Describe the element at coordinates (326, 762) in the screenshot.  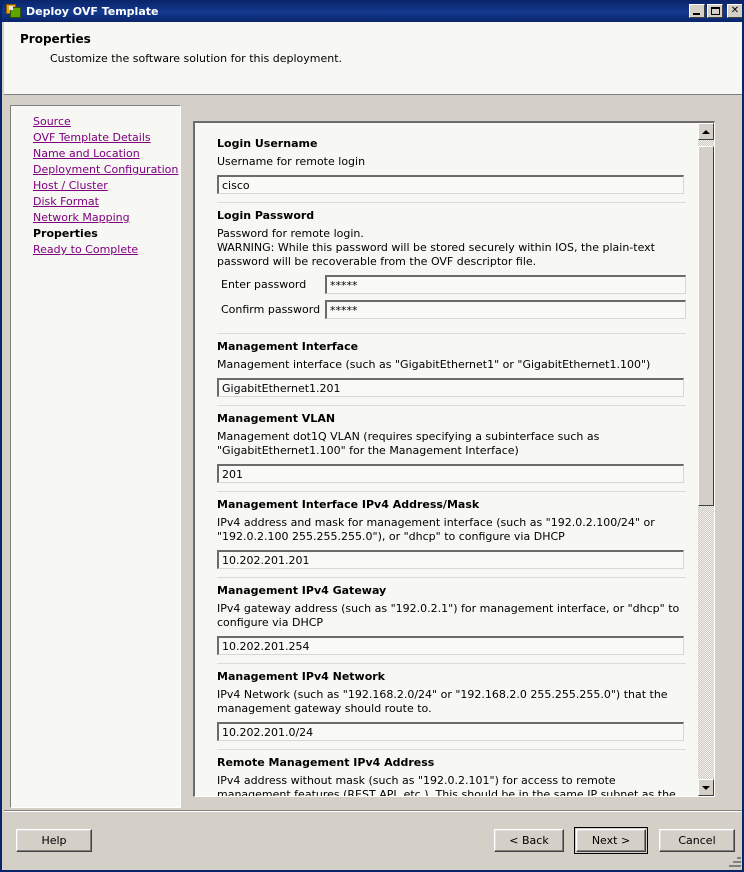
I see `property-group-title: Remote Management IPv4 Address` at that location.